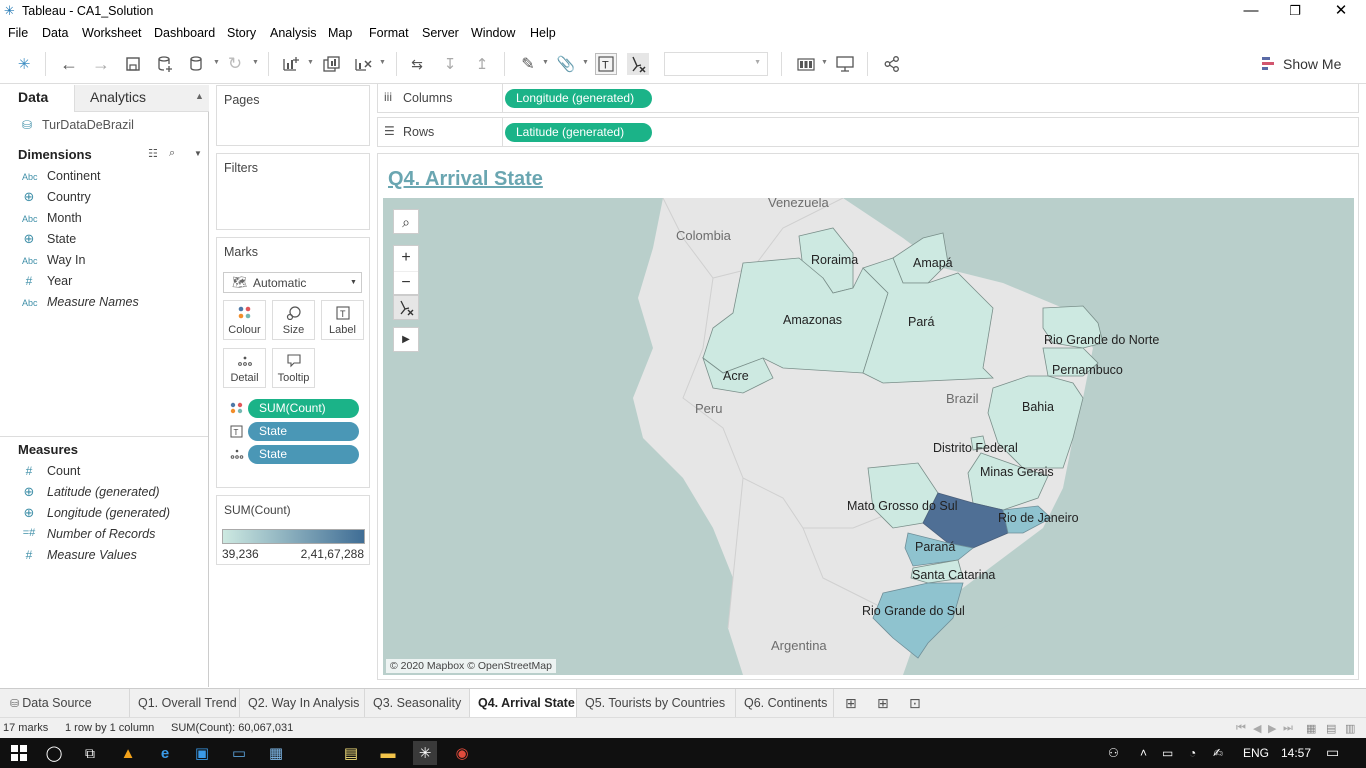 This screenshot has height=768, width=1366. I want to click on zoom-in-button: +, so click(406, 258).